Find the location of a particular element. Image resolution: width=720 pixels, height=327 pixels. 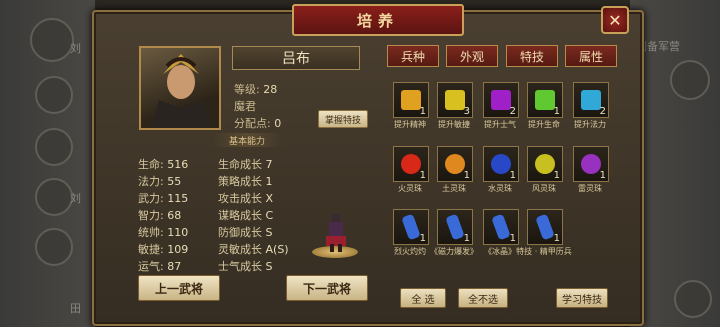

growth-row: 生命成长 7 is located at coordinates (245, 164).